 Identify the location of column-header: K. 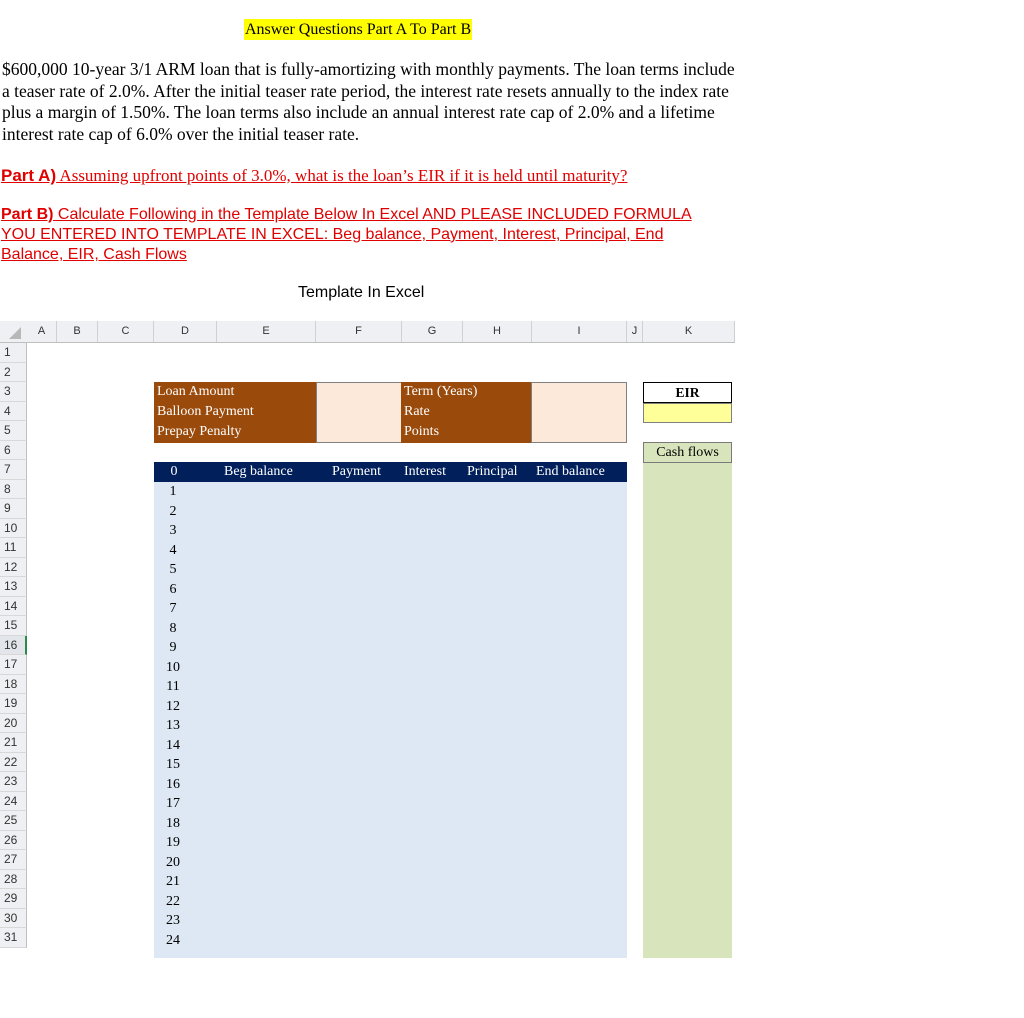
(689, 331).